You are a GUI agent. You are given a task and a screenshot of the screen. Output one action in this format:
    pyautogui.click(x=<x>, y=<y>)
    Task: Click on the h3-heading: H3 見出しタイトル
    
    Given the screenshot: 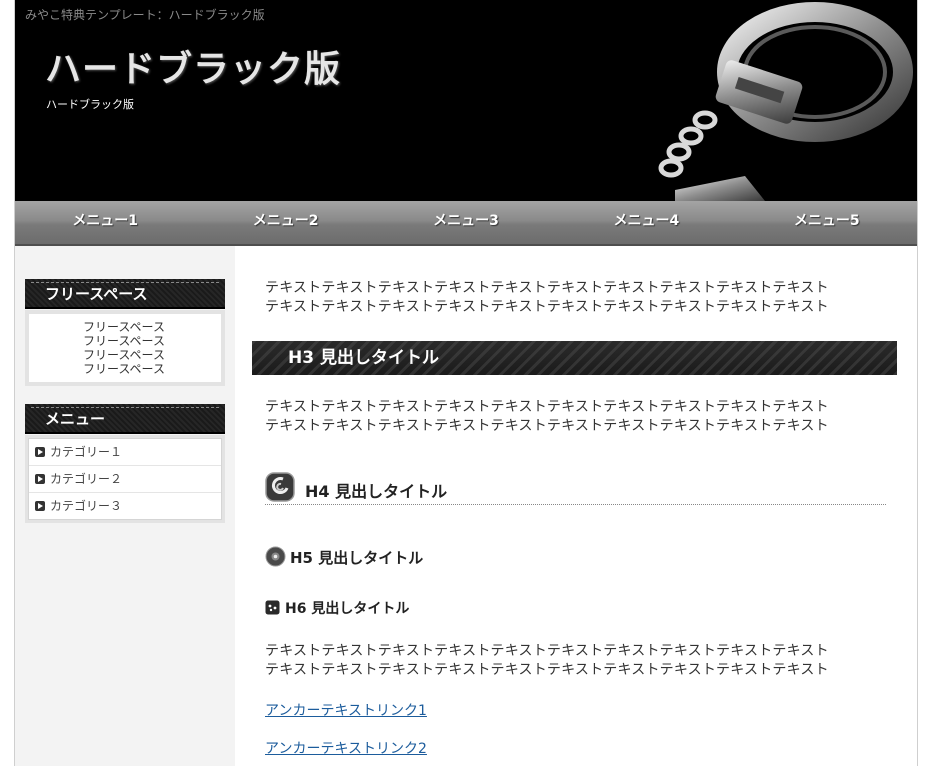 What is the action you would take?
    pyautogui.click(x=574, y=358)
    